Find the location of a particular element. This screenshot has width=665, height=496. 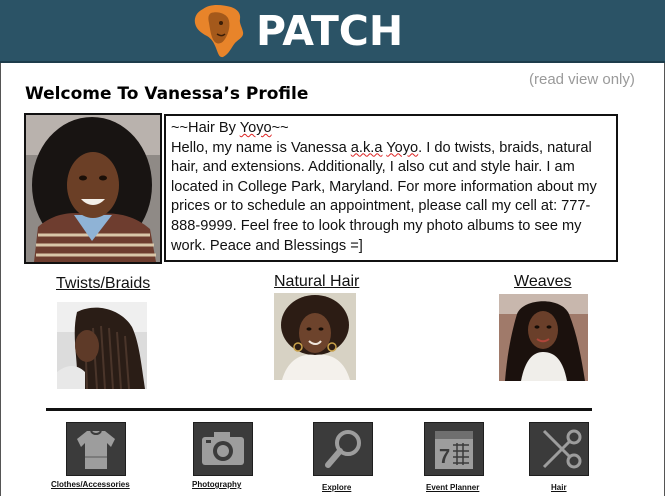

svg-text: 7 is located at coordinates (444, 457).